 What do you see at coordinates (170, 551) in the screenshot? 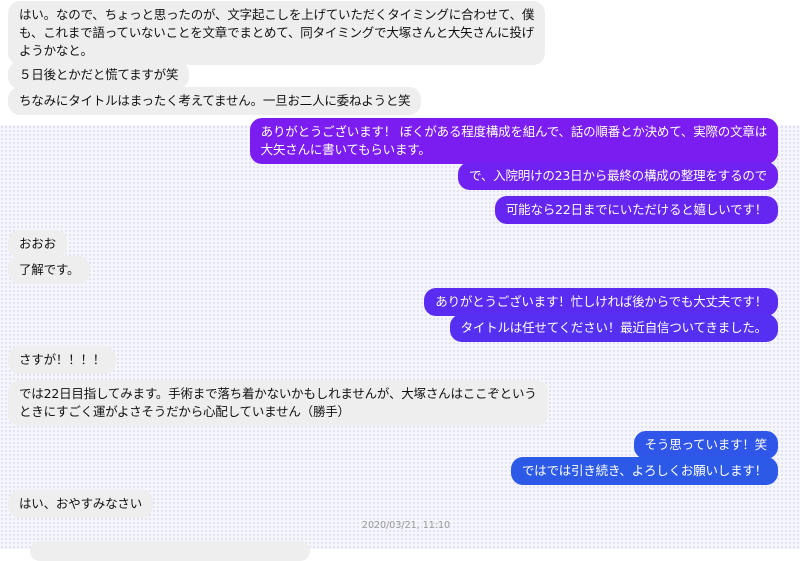
I see `message-bubble-incoming-partial` at bounding box center [170, 551].